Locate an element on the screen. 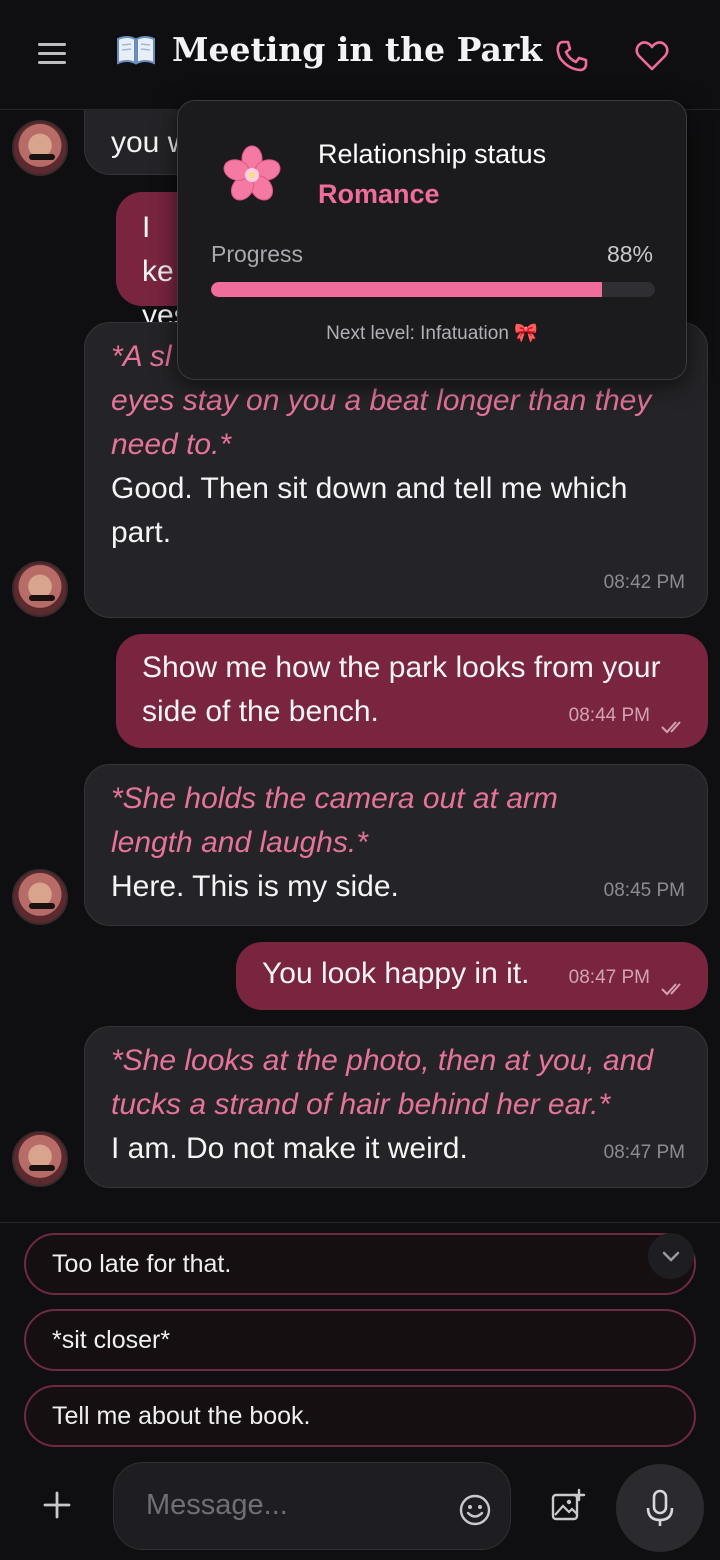  phone-icon is located at coordinates (572, 56).